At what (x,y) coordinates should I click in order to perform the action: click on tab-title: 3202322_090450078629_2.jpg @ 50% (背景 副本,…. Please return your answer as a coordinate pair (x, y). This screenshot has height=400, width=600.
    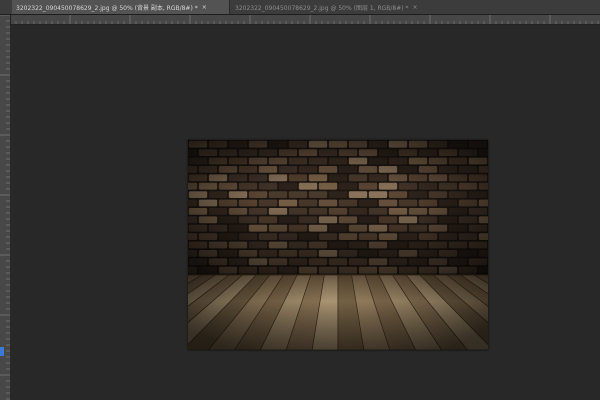
    Looking at the image, I should click on (107, 8).